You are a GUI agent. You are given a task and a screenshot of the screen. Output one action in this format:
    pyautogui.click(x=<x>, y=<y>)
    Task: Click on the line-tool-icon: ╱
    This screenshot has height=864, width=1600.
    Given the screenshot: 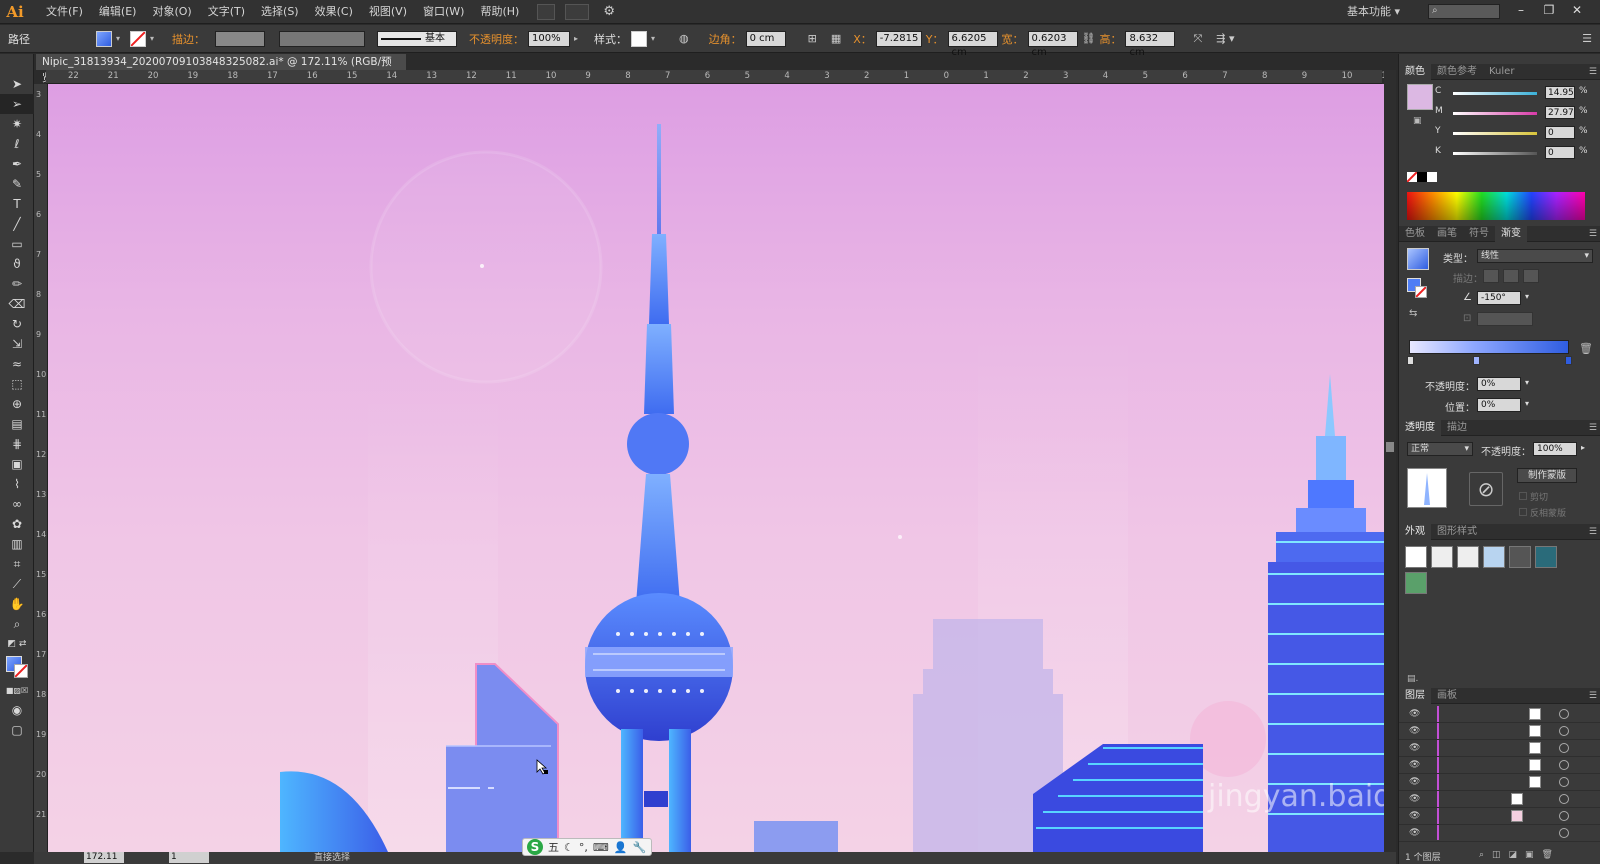 What is the action you would take?
    pyautogui.click(x=17, y=224)
    